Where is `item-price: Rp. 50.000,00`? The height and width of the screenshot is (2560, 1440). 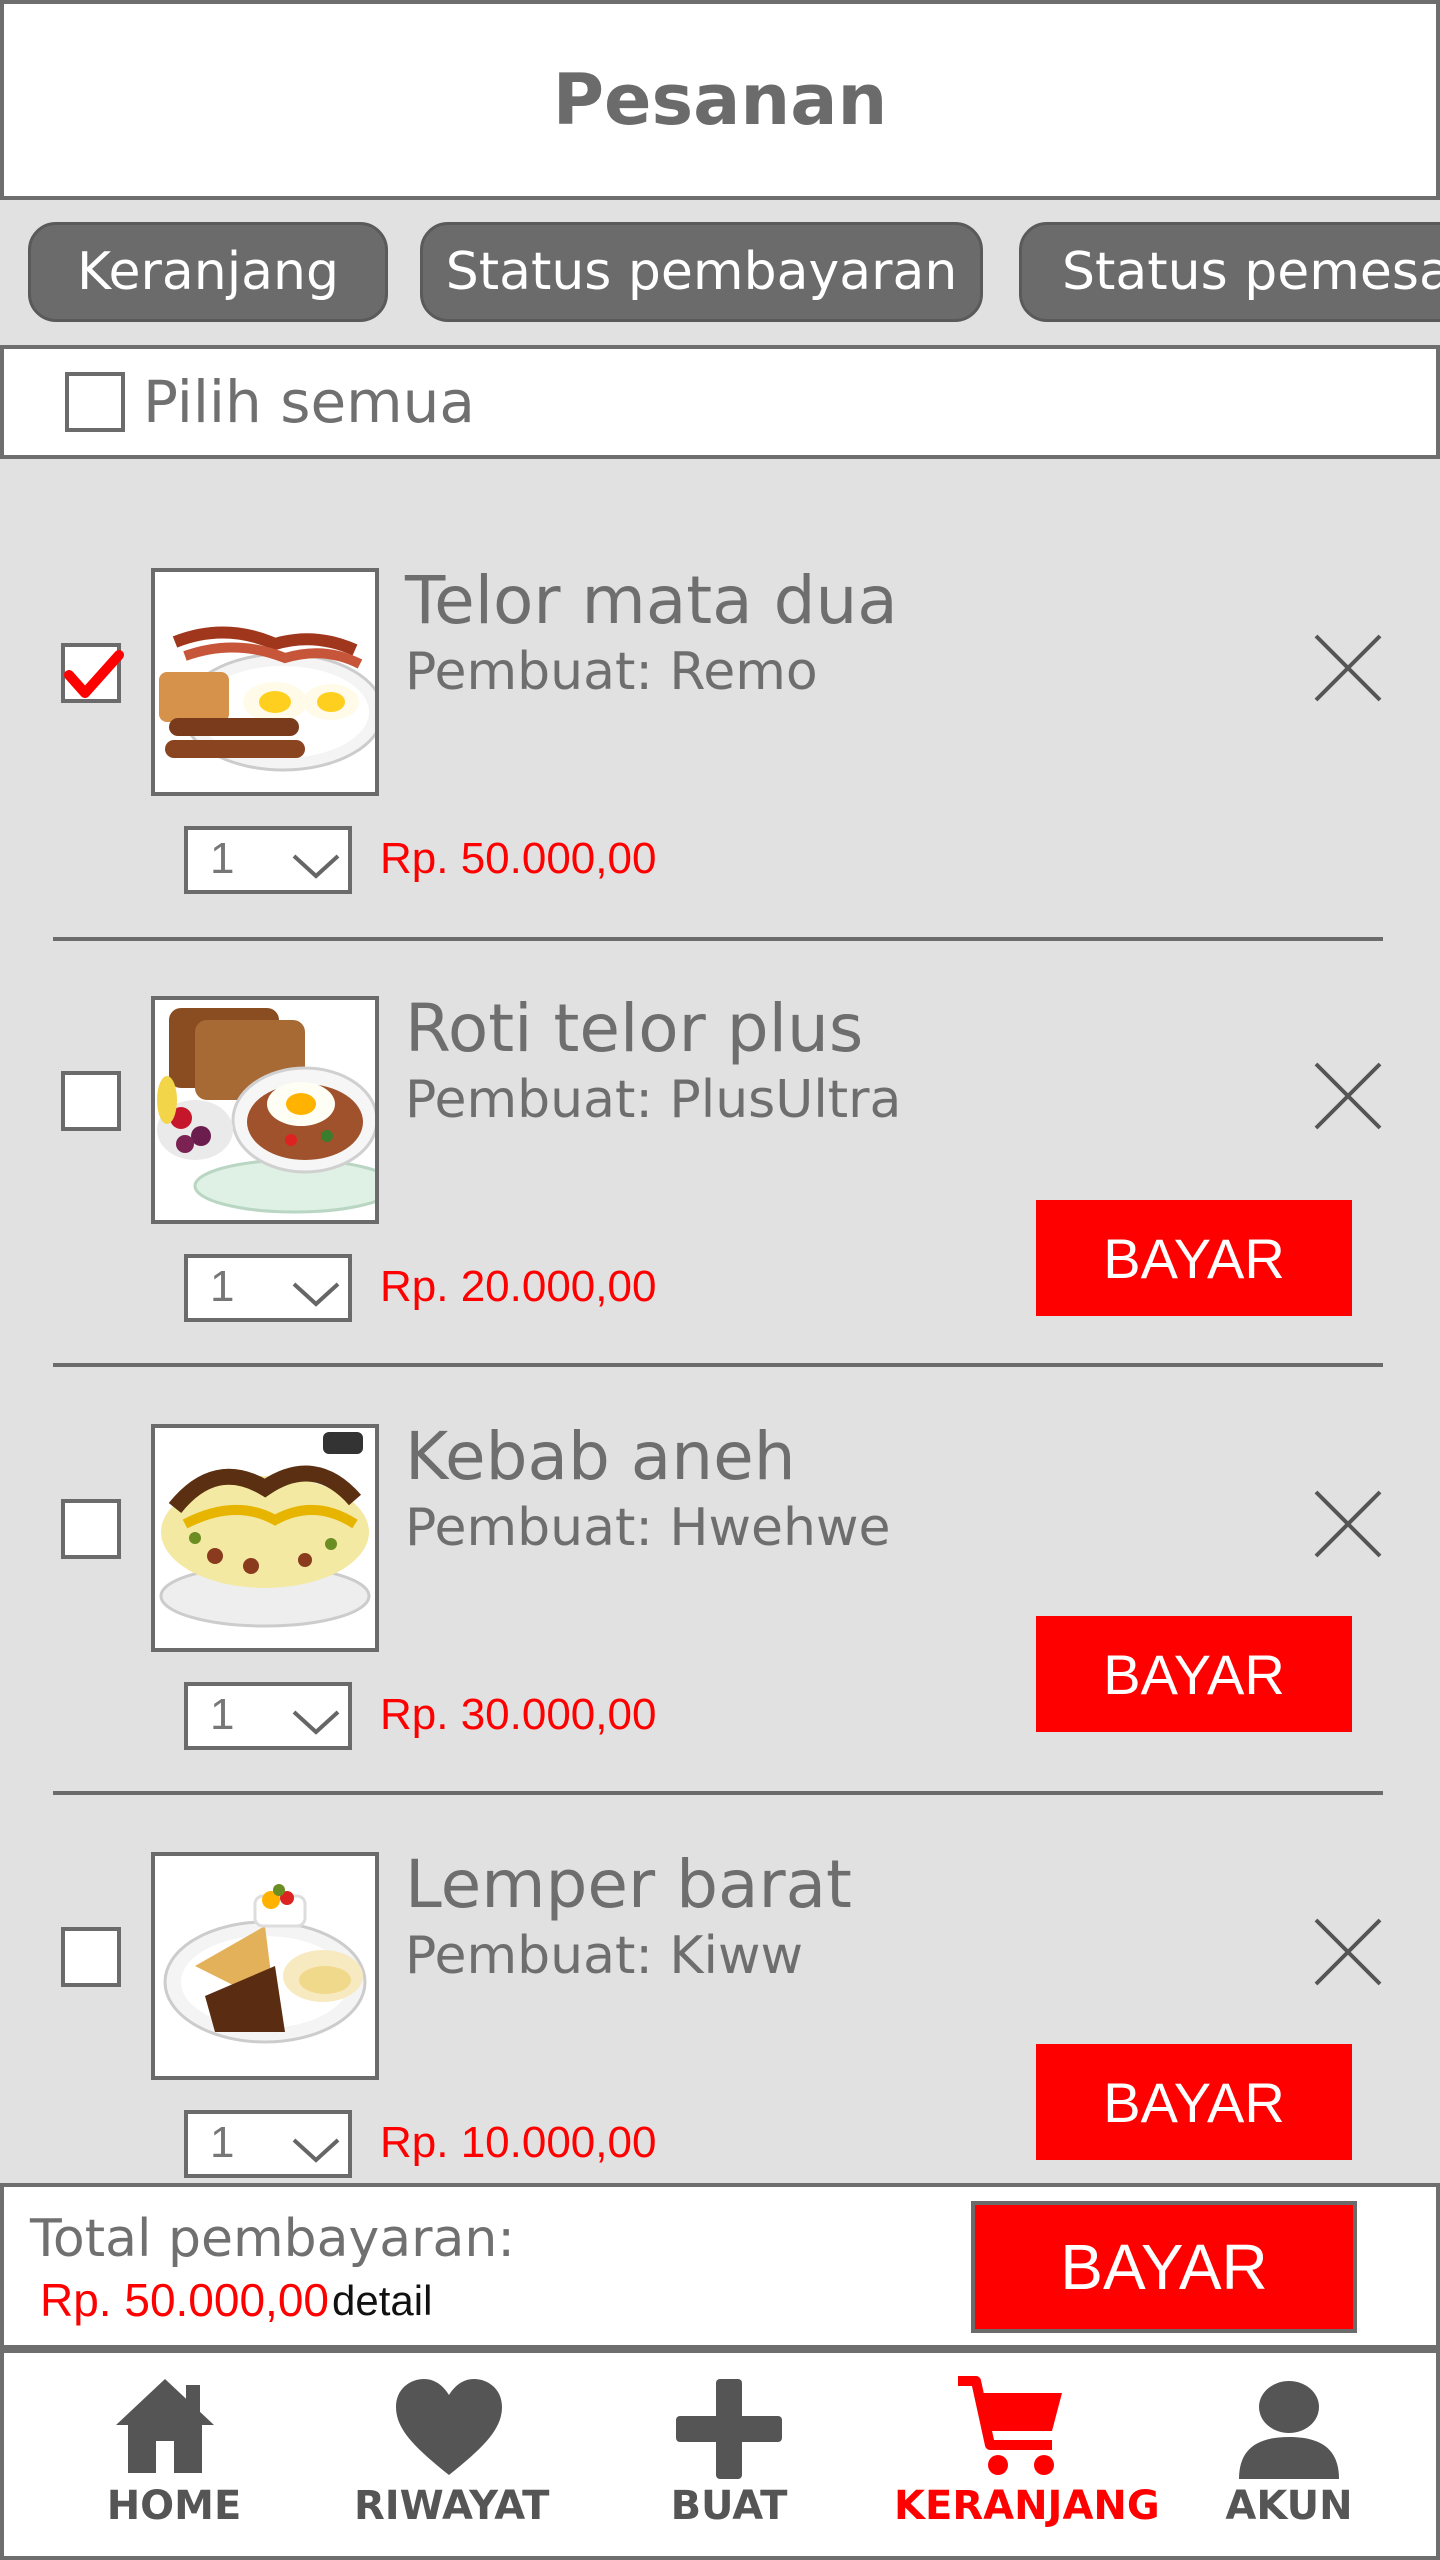
item-price: Rp. 50.000,00 is located at coordinates (518, 858).